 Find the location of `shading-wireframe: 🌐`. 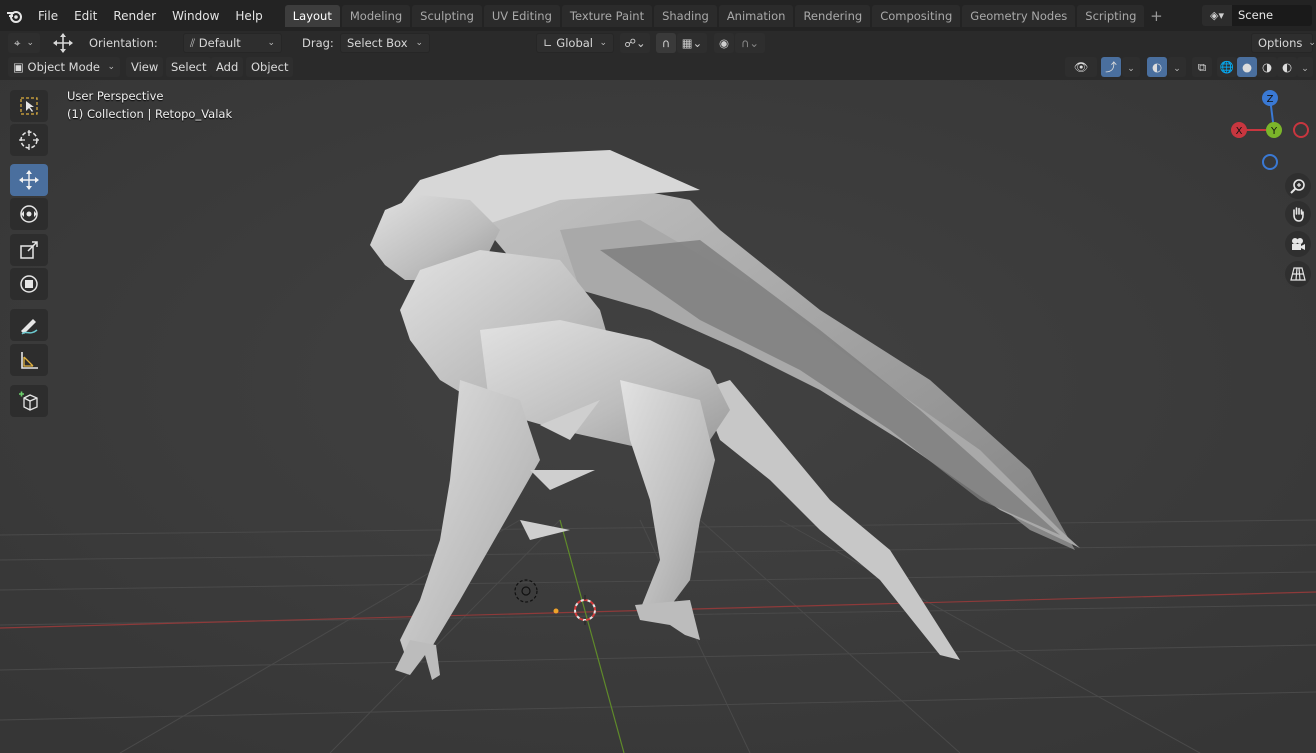

shading-wireframe: 🌐 is located at coordinates (1227, 67).